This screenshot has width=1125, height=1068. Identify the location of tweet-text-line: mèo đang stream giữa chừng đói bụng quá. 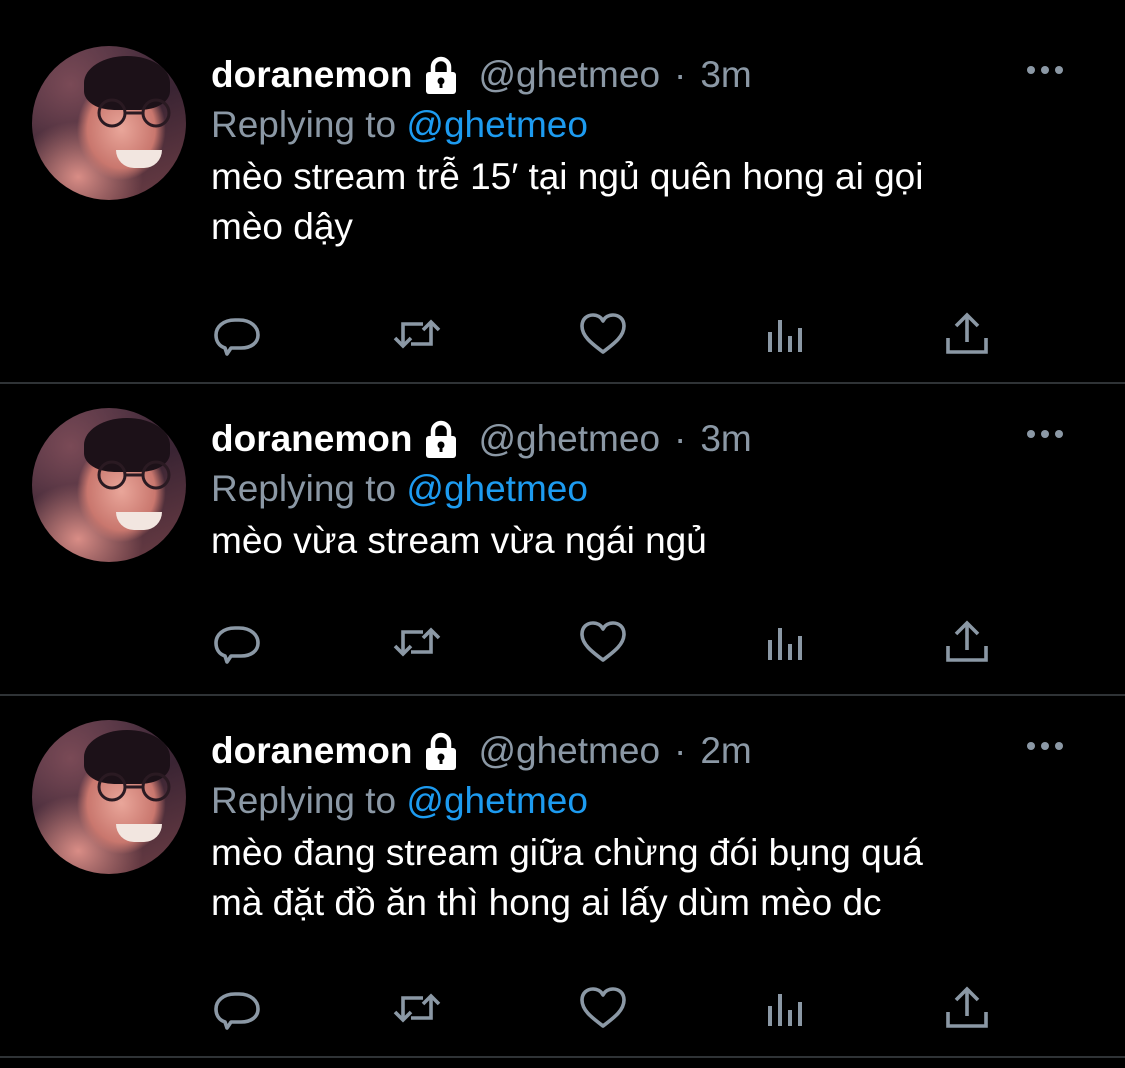
(567, 852).